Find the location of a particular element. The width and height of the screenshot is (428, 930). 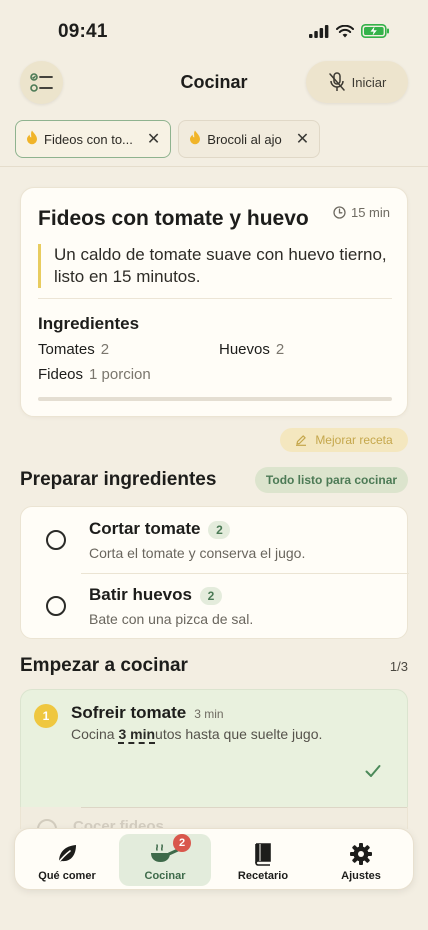

prep-item-label: Batir huevos is located at coordinates (140, 594).